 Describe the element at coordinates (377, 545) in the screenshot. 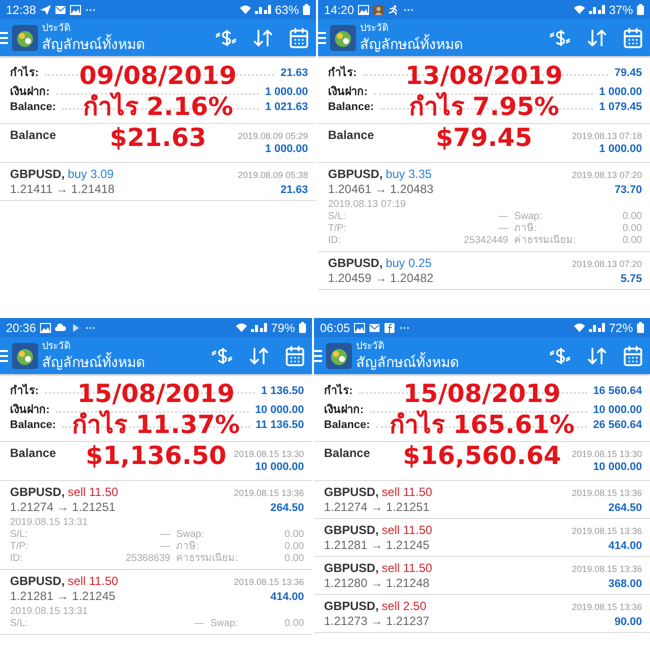

I see `price-text: 1.21281 → 1.21245` at that location.